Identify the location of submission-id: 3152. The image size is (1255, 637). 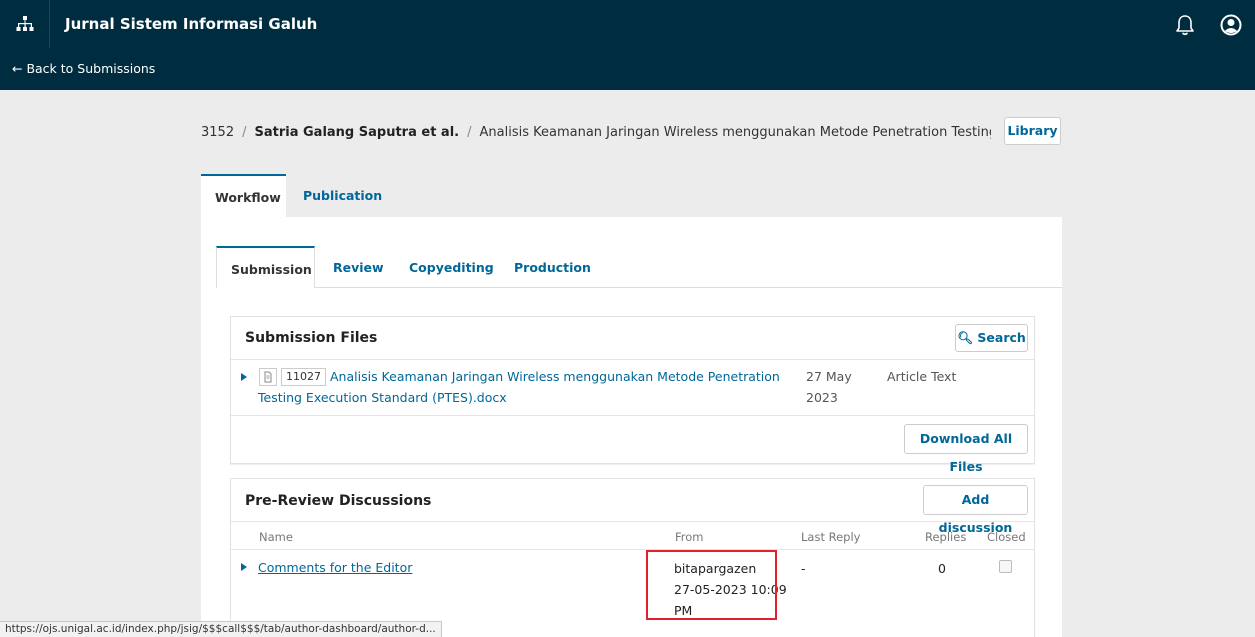
(218, 132).